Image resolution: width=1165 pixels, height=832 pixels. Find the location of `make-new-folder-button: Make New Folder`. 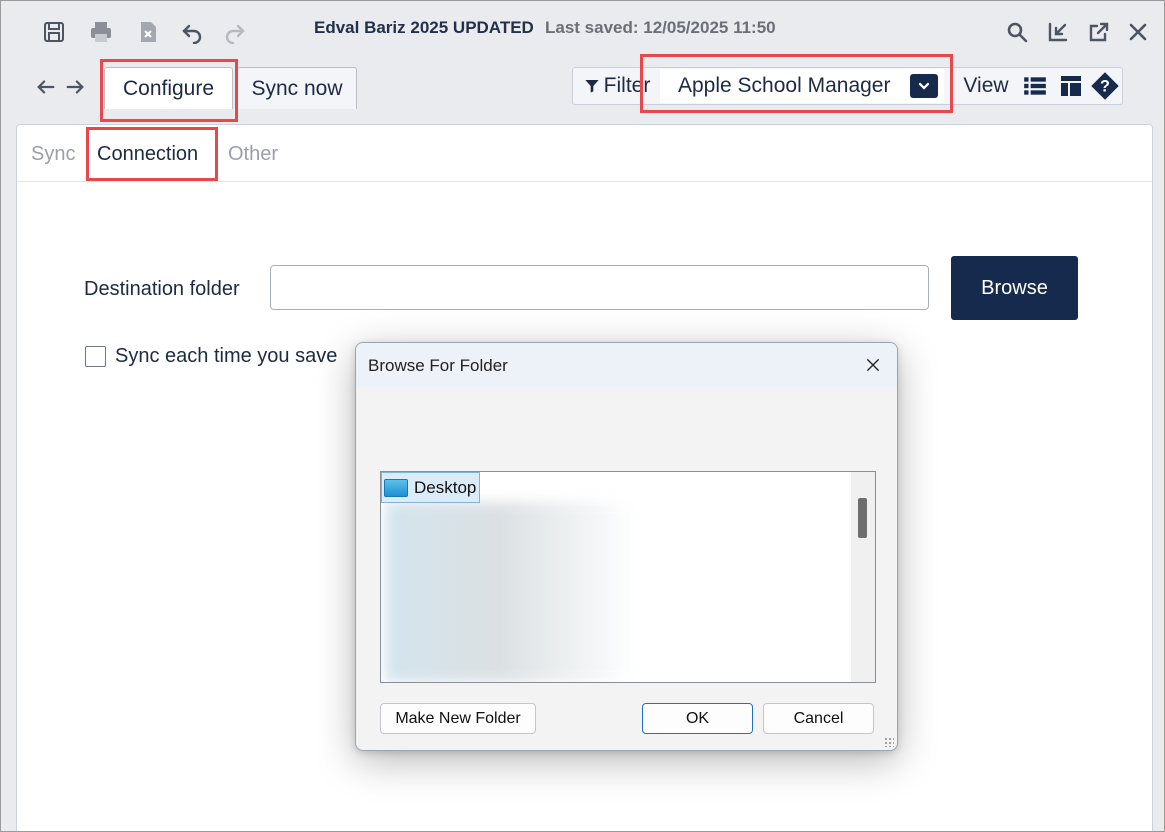

make-new-folder-button: Make New Folder is located at coordinates (458, 718).